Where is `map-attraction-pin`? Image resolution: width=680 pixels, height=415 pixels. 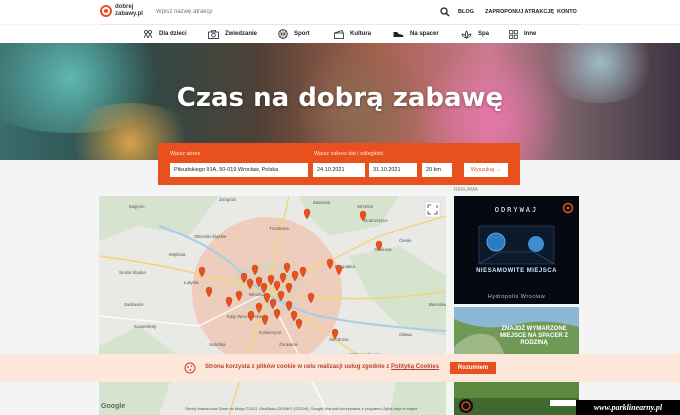 map-attraction-pin is located at coordinates (307, 214).